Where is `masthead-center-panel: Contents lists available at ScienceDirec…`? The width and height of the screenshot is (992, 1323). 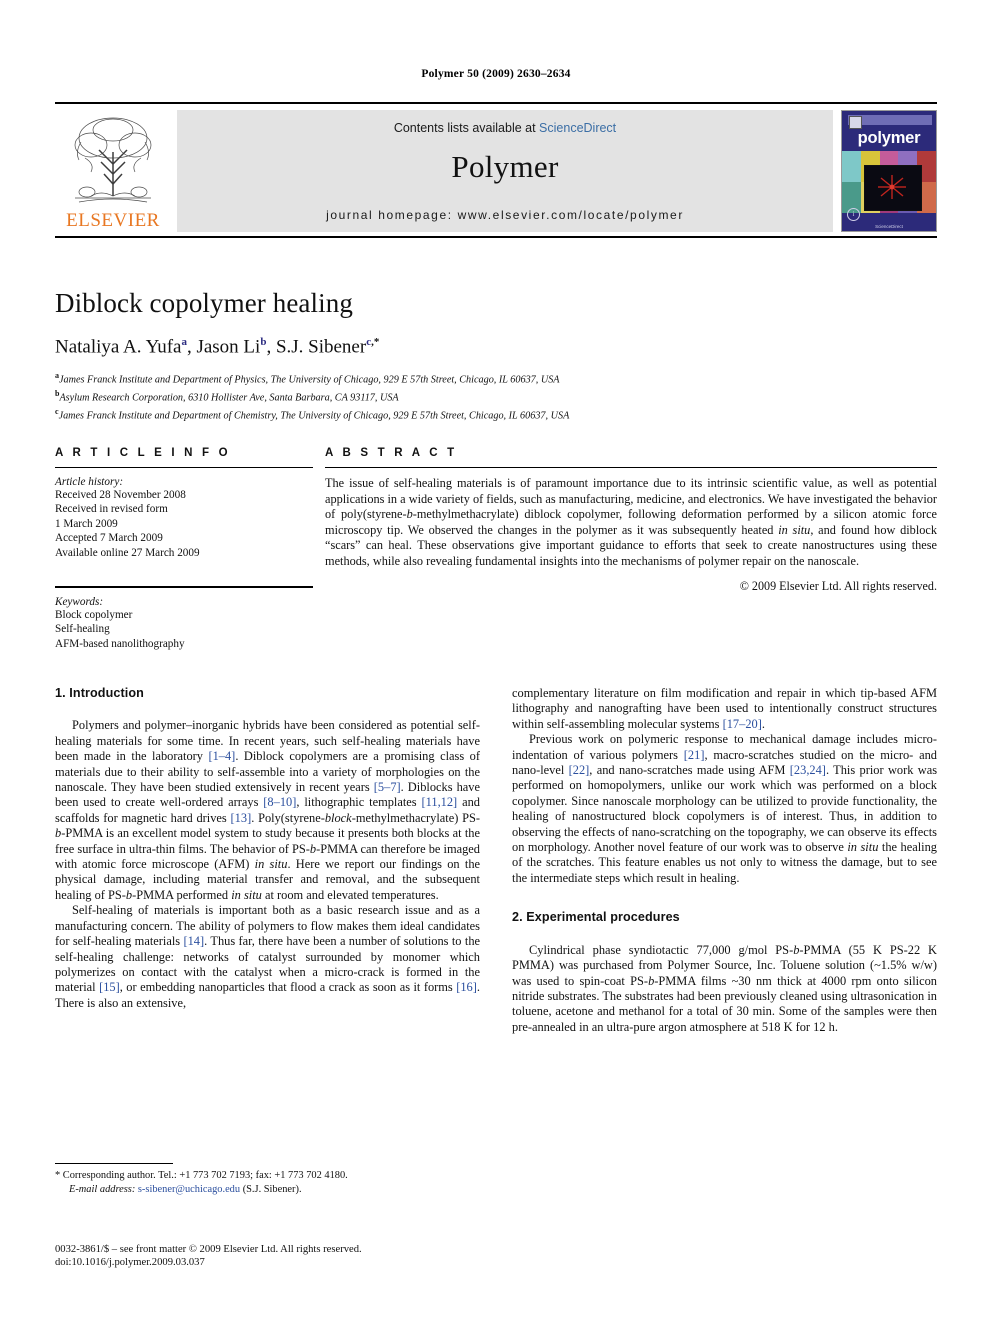
masthead-center-panel: Contents lists available at ScienceDirec… is located at coordinates (505, 171).